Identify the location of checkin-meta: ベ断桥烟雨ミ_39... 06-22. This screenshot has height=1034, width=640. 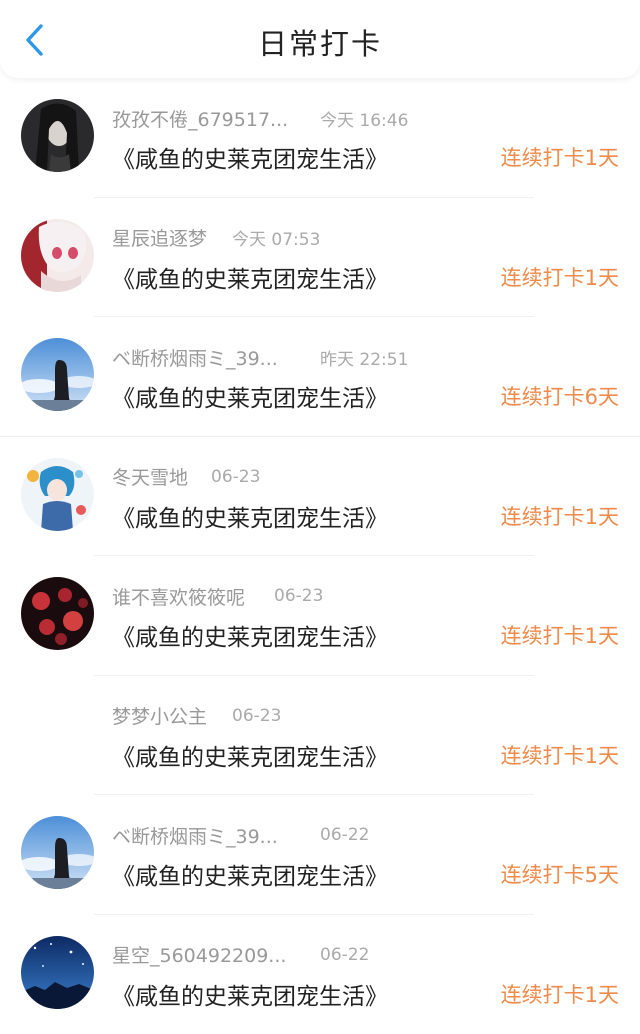
(240, 835).